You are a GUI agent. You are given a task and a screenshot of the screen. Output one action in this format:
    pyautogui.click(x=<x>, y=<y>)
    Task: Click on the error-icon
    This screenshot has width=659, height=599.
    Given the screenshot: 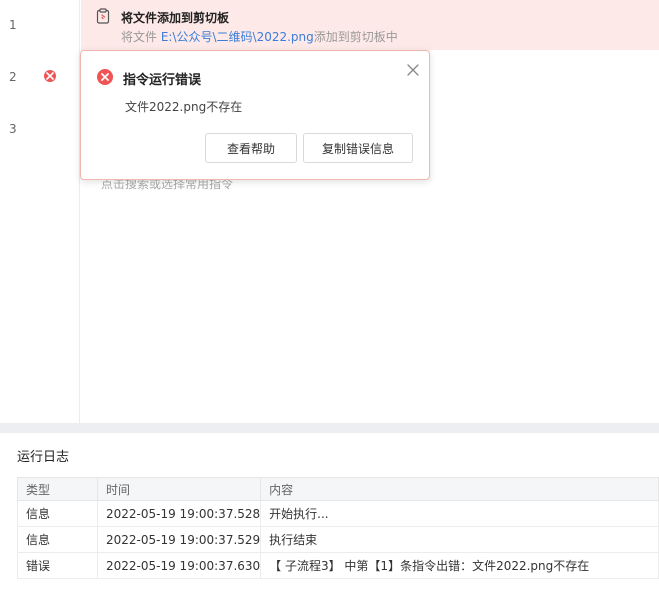 What is the action you would take?
    pyautogui.click(x=105, y=77)
    